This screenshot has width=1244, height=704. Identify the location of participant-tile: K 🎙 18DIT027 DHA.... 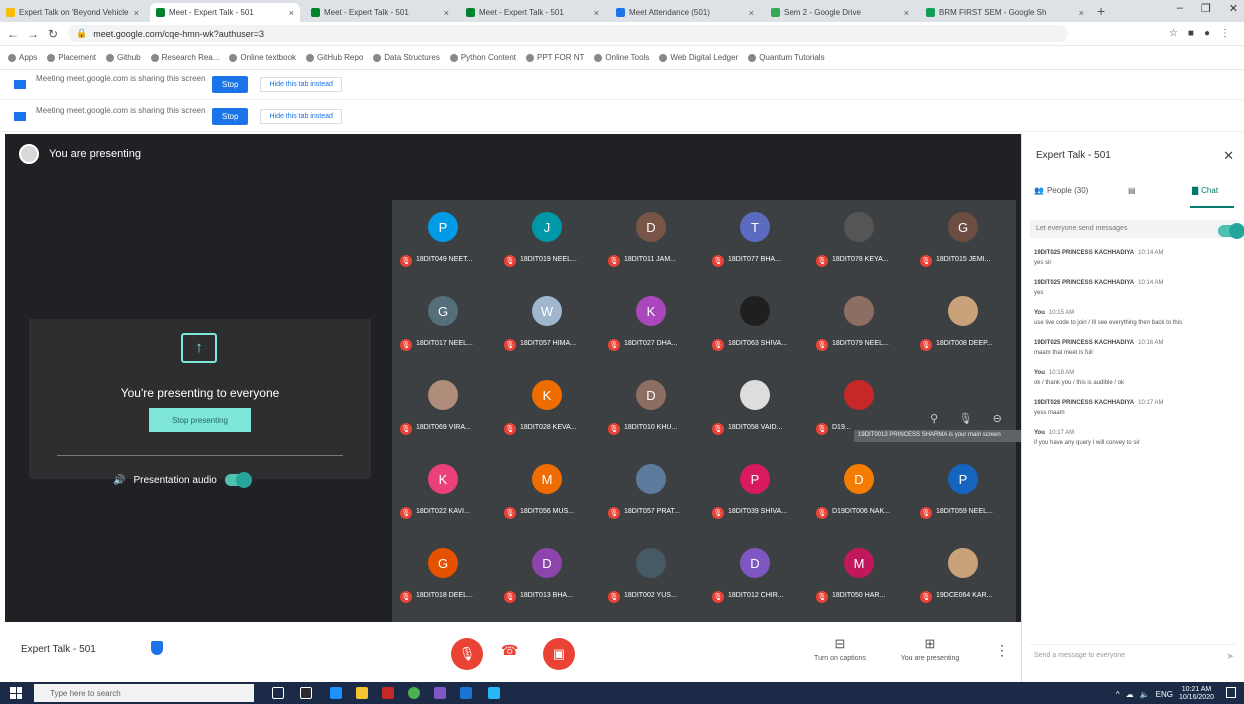
(652, 326).